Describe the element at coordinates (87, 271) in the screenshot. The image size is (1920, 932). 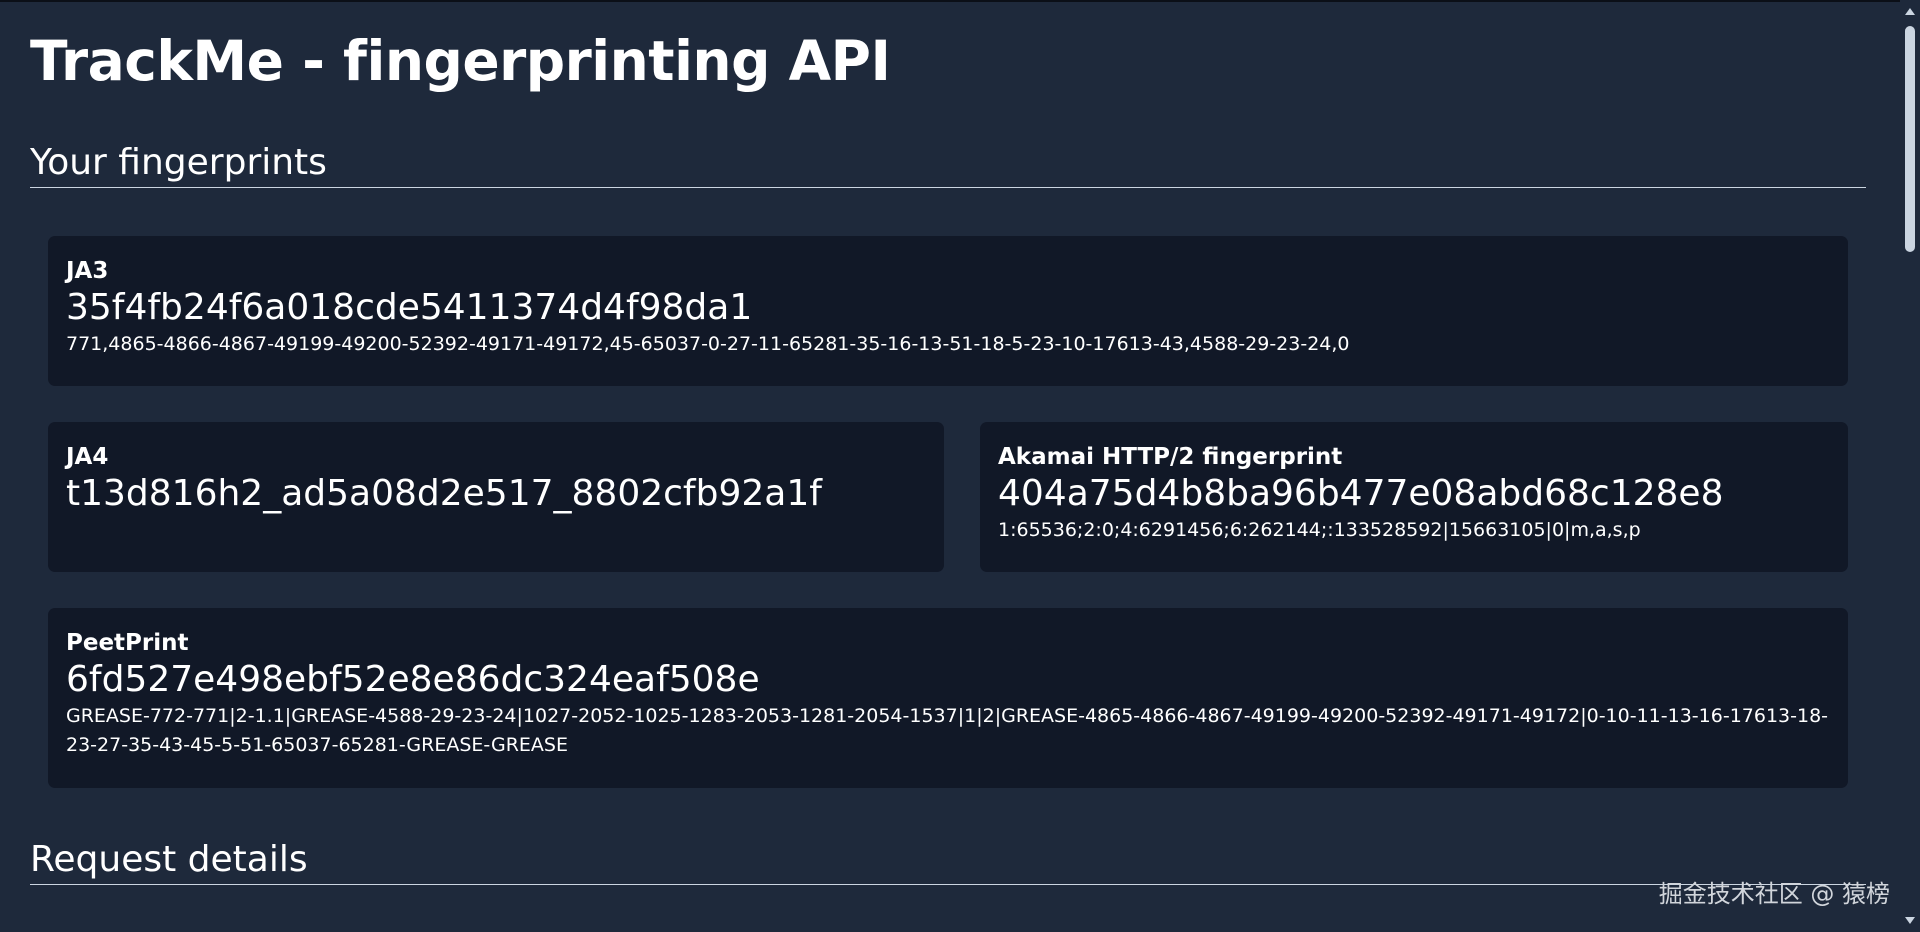
I see `ja3-label: JA3` at that location.